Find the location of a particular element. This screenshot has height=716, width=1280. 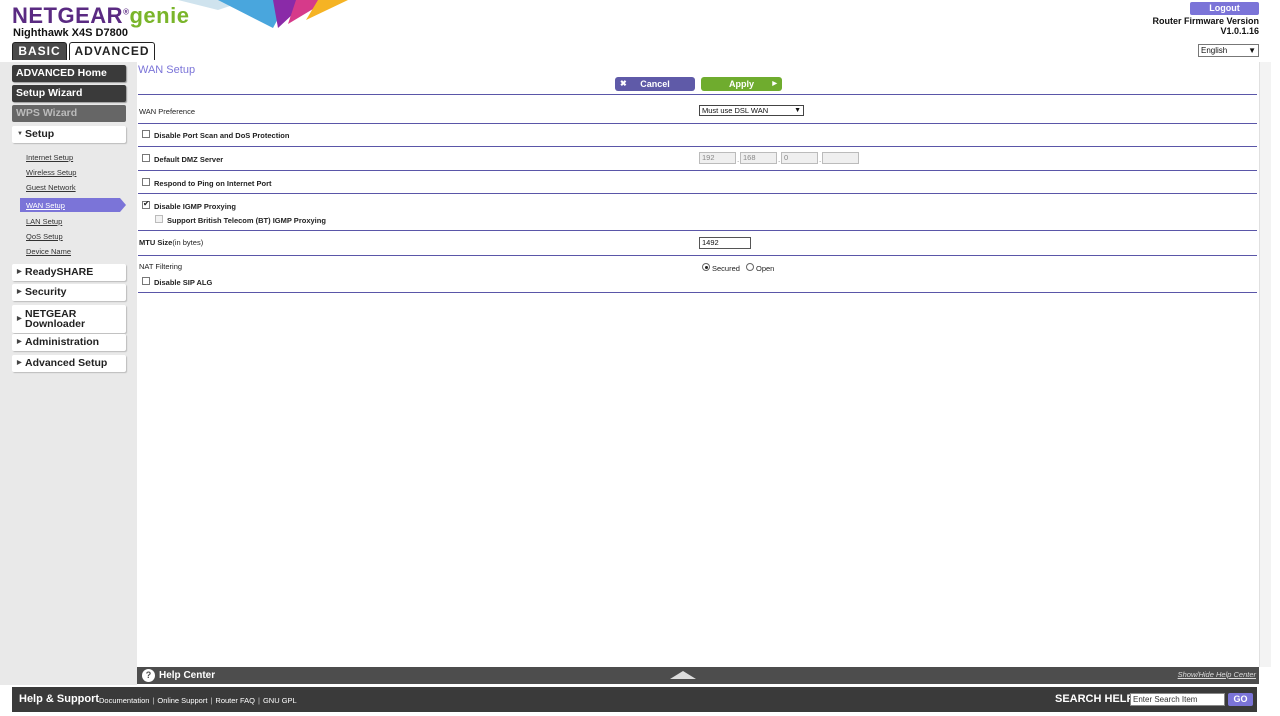

search-help-label: SEARCH HELP is located at coordinates (1094, 699).